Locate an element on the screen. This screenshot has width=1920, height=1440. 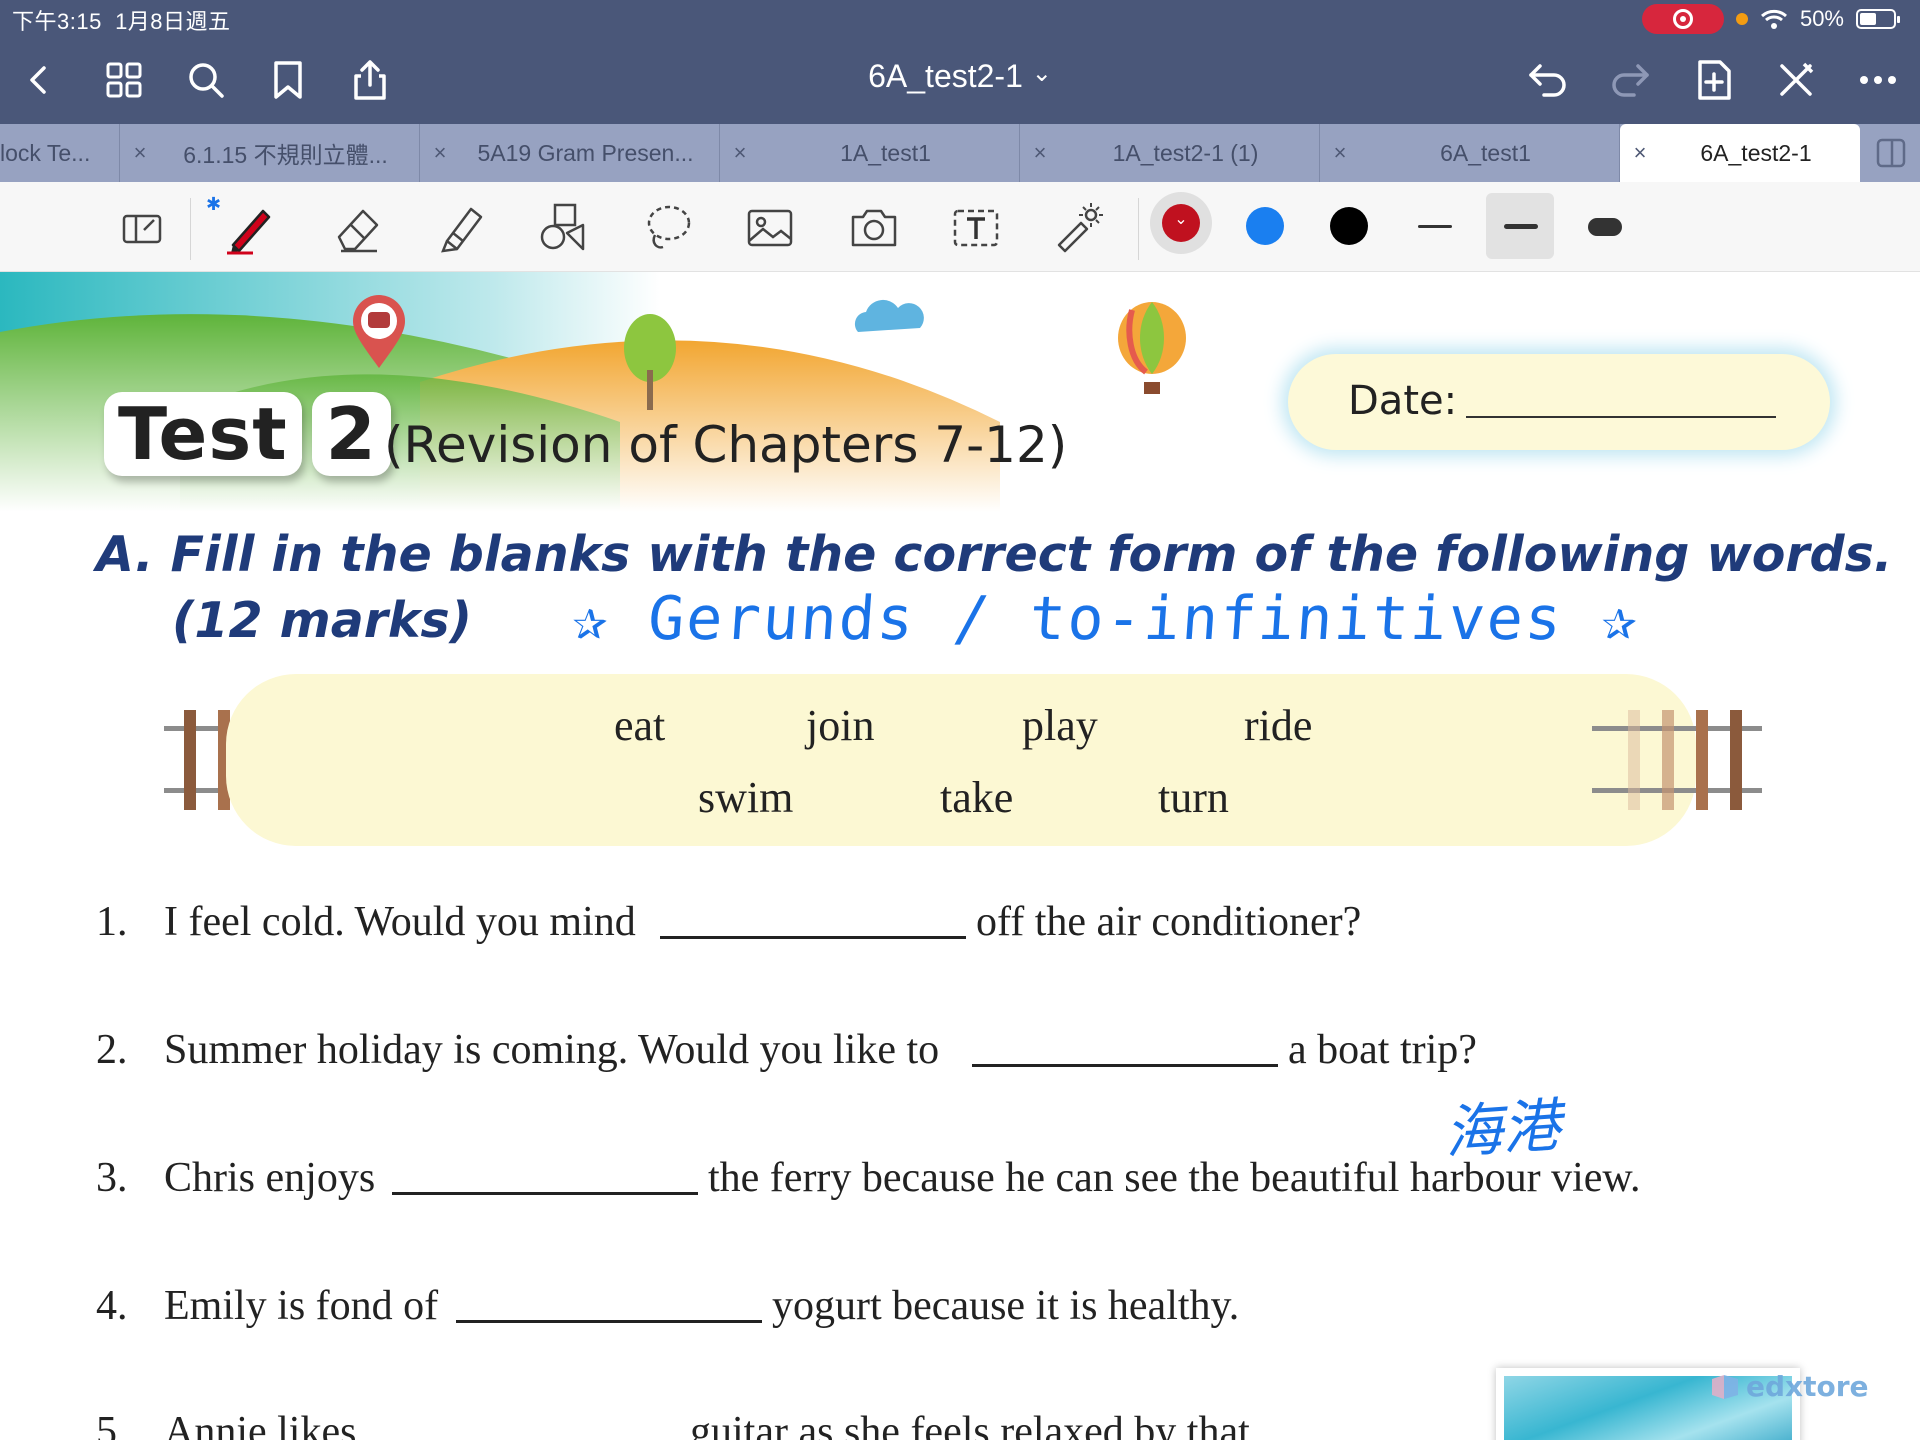
question-3-number: 3. is located at coordinates (112, 1178).